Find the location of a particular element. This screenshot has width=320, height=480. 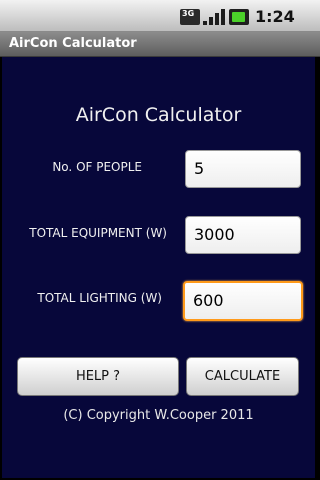

people-input: 5 is located at coordinates (243, 169).